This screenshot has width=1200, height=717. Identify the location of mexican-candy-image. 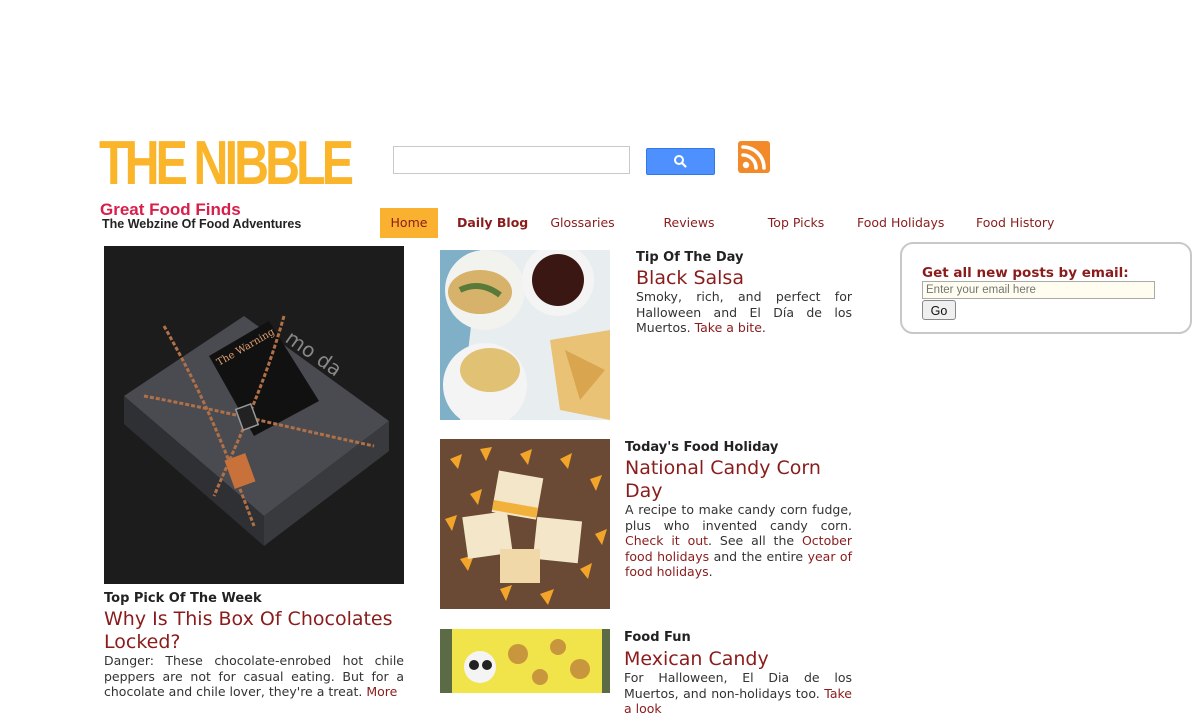
(525, 661).